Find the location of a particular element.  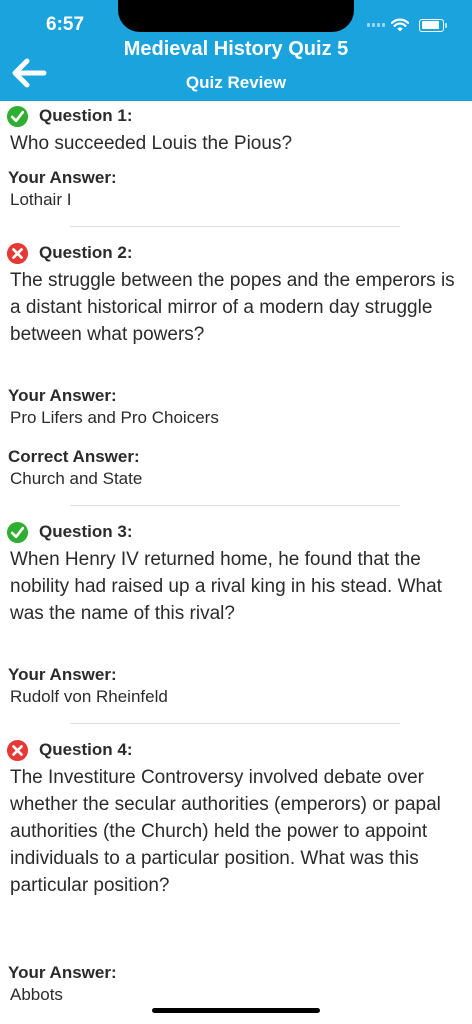

question-header: Question 2: is located at coordinates (69, 253).